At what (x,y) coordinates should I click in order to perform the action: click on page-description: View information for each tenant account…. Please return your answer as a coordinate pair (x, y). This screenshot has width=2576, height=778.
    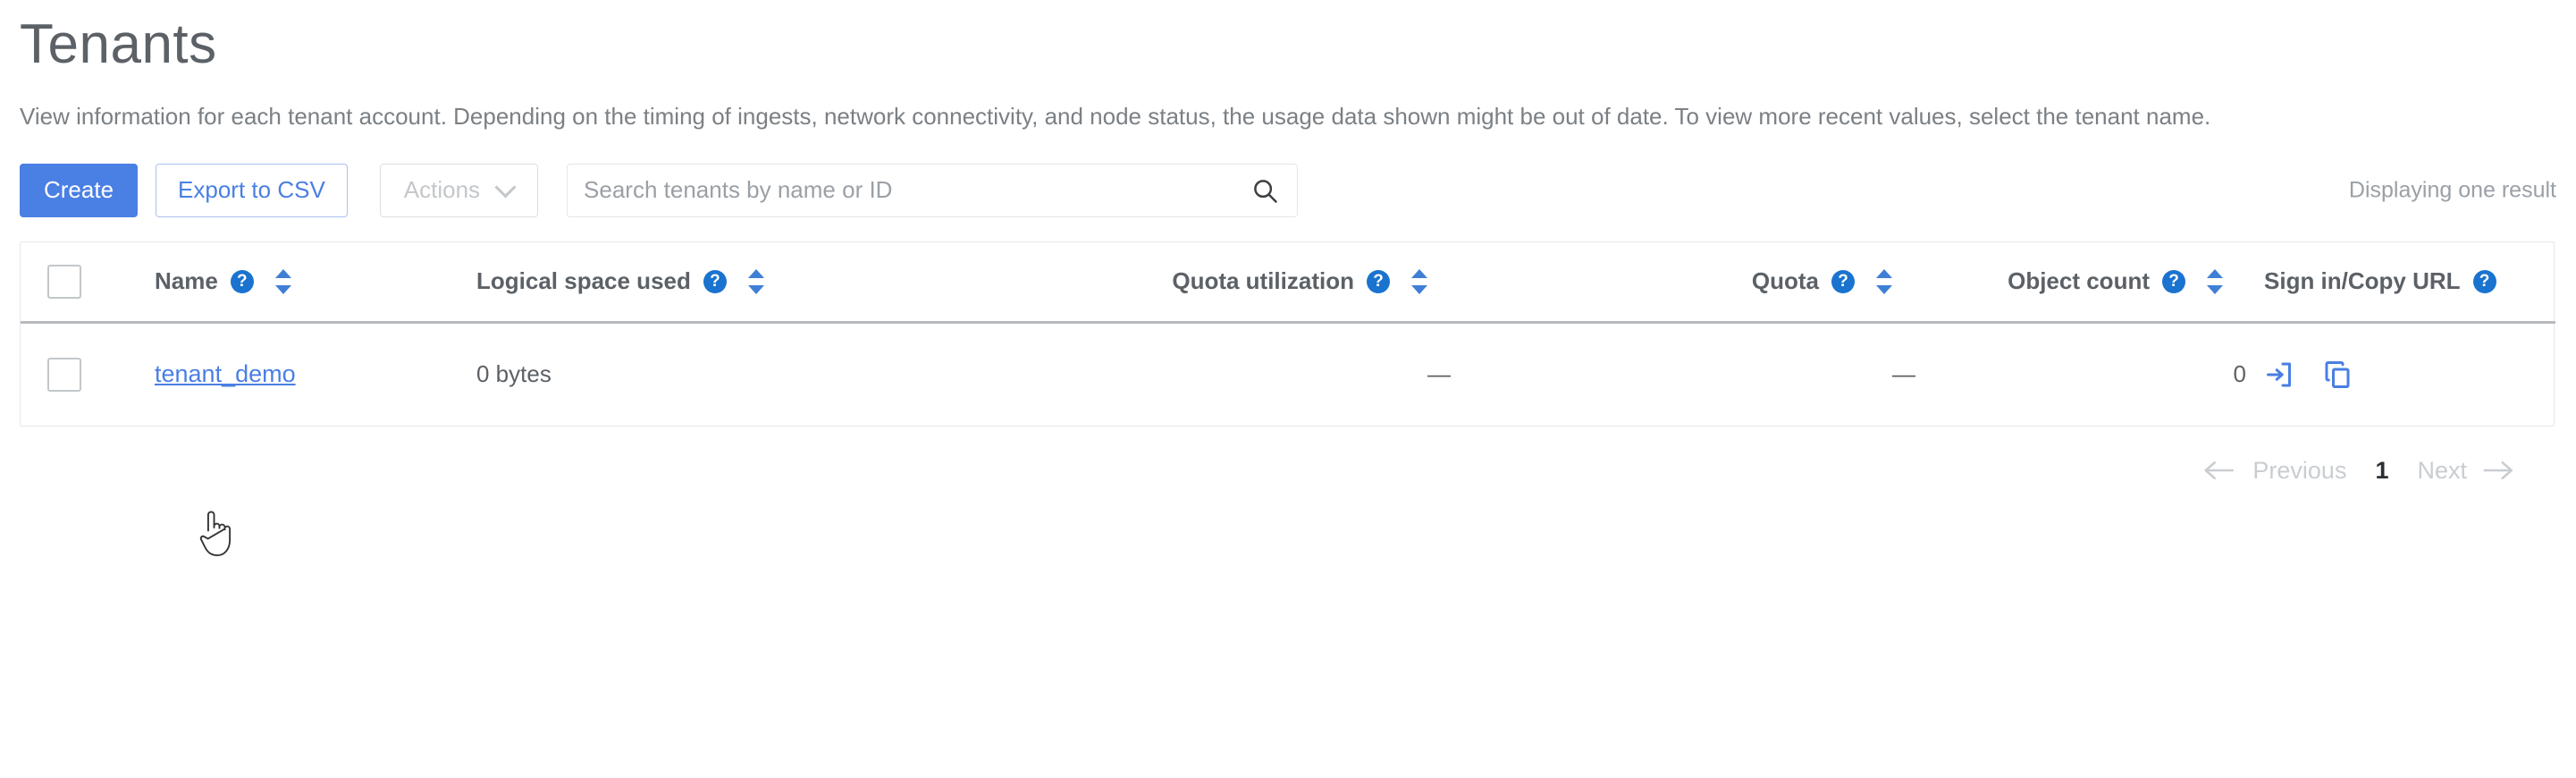
    Looking at the image, I should click on (1116, 117).